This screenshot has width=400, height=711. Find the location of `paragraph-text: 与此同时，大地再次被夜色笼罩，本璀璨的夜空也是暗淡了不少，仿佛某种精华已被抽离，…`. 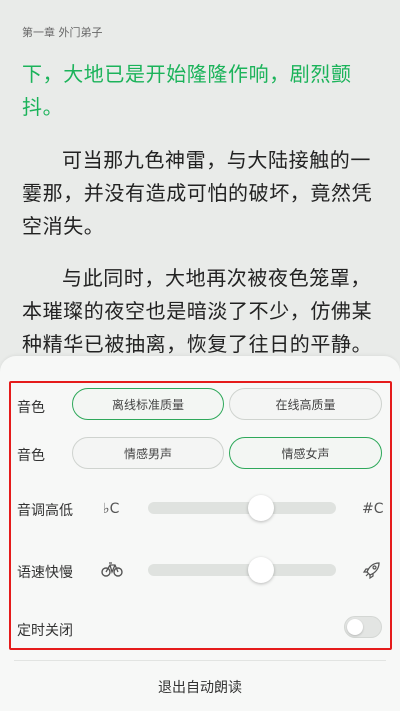

paragraph-text: 与此同时，大地再次被夜色笼罩，本璀璨的夜空也是暗淡了不少，仿佛某种精华已被抽离，… is located at coordinates (197, 311).